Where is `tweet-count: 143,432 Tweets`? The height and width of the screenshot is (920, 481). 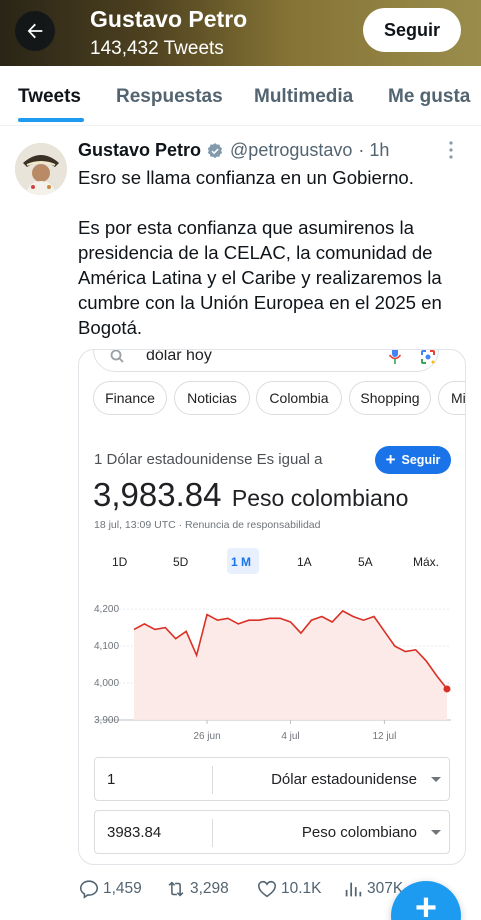 tweet-count: 143,432 Tweets is located at coordinates (157, 48).